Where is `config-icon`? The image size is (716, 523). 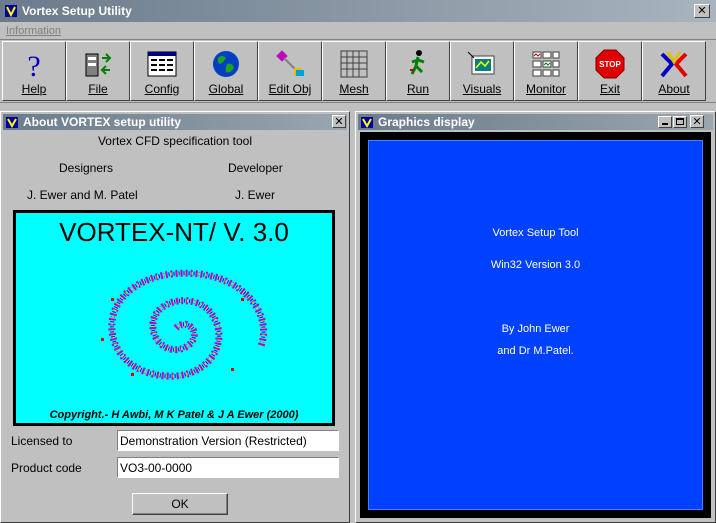 config-icon is located at coordinates (162, 64).